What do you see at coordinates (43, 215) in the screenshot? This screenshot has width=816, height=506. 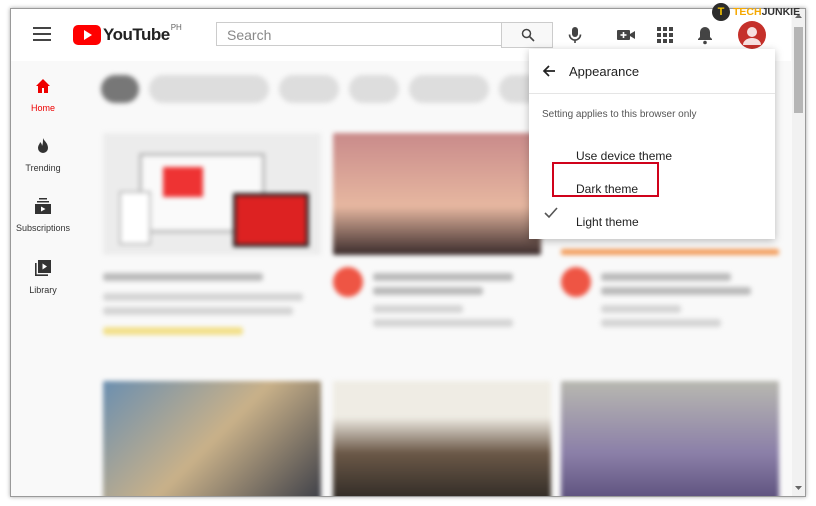 I see `sidebar-item-subscriptions: Subscriptions` at bounding box center [43, 215].